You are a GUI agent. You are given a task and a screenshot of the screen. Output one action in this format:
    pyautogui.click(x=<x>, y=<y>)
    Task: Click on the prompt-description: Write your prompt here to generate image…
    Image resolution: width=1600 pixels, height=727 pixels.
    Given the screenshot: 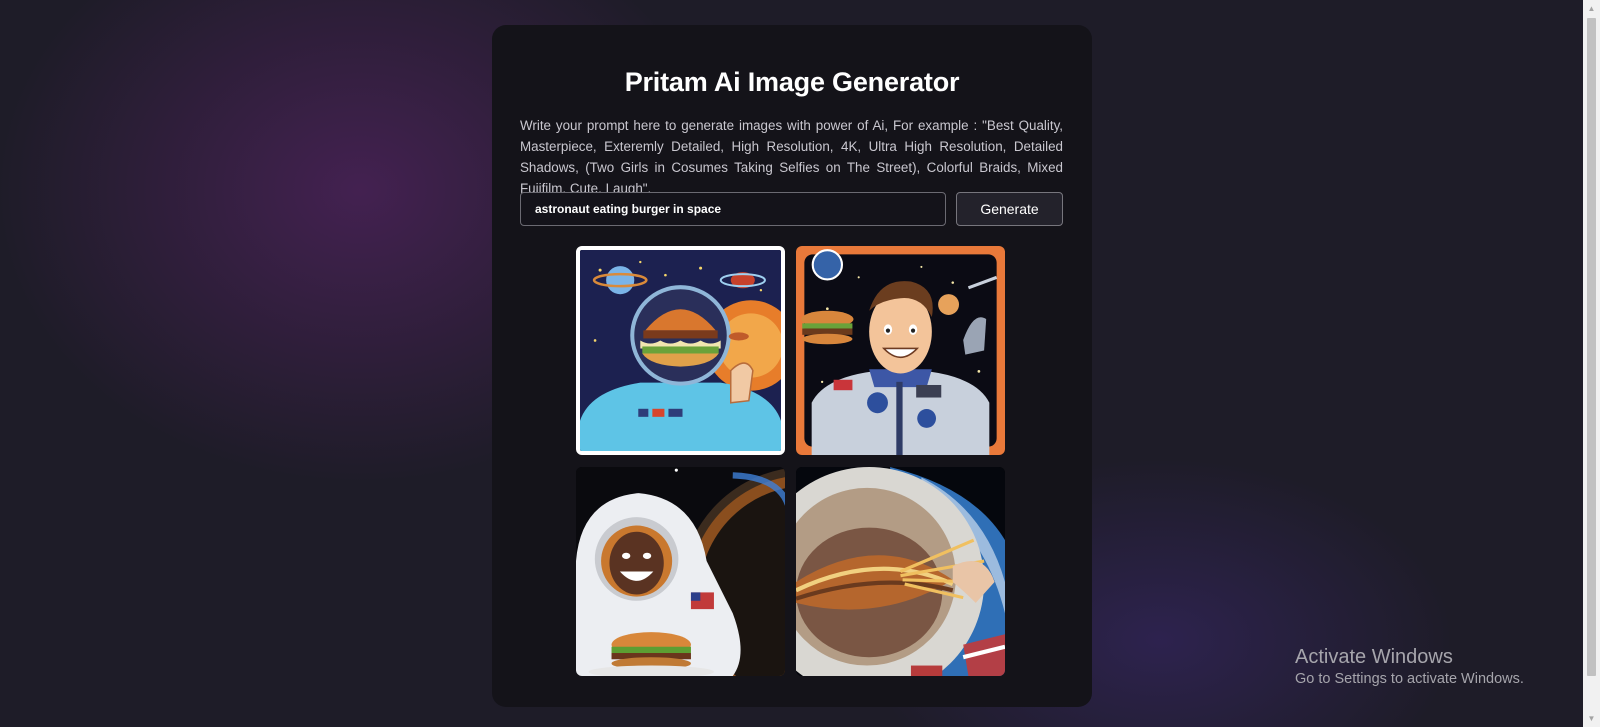 What is the action you would take?
    pyautogui.click(x=791, y=157)
    